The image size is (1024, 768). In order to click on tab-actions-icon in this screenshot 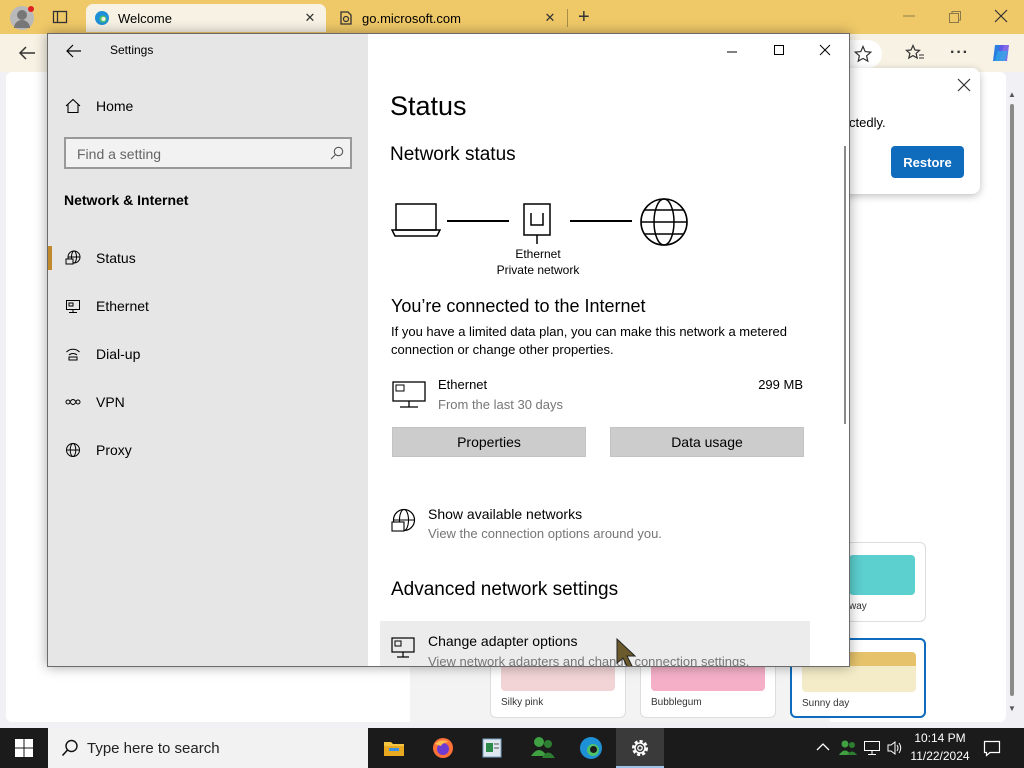, I will do `click(60, 17)`.